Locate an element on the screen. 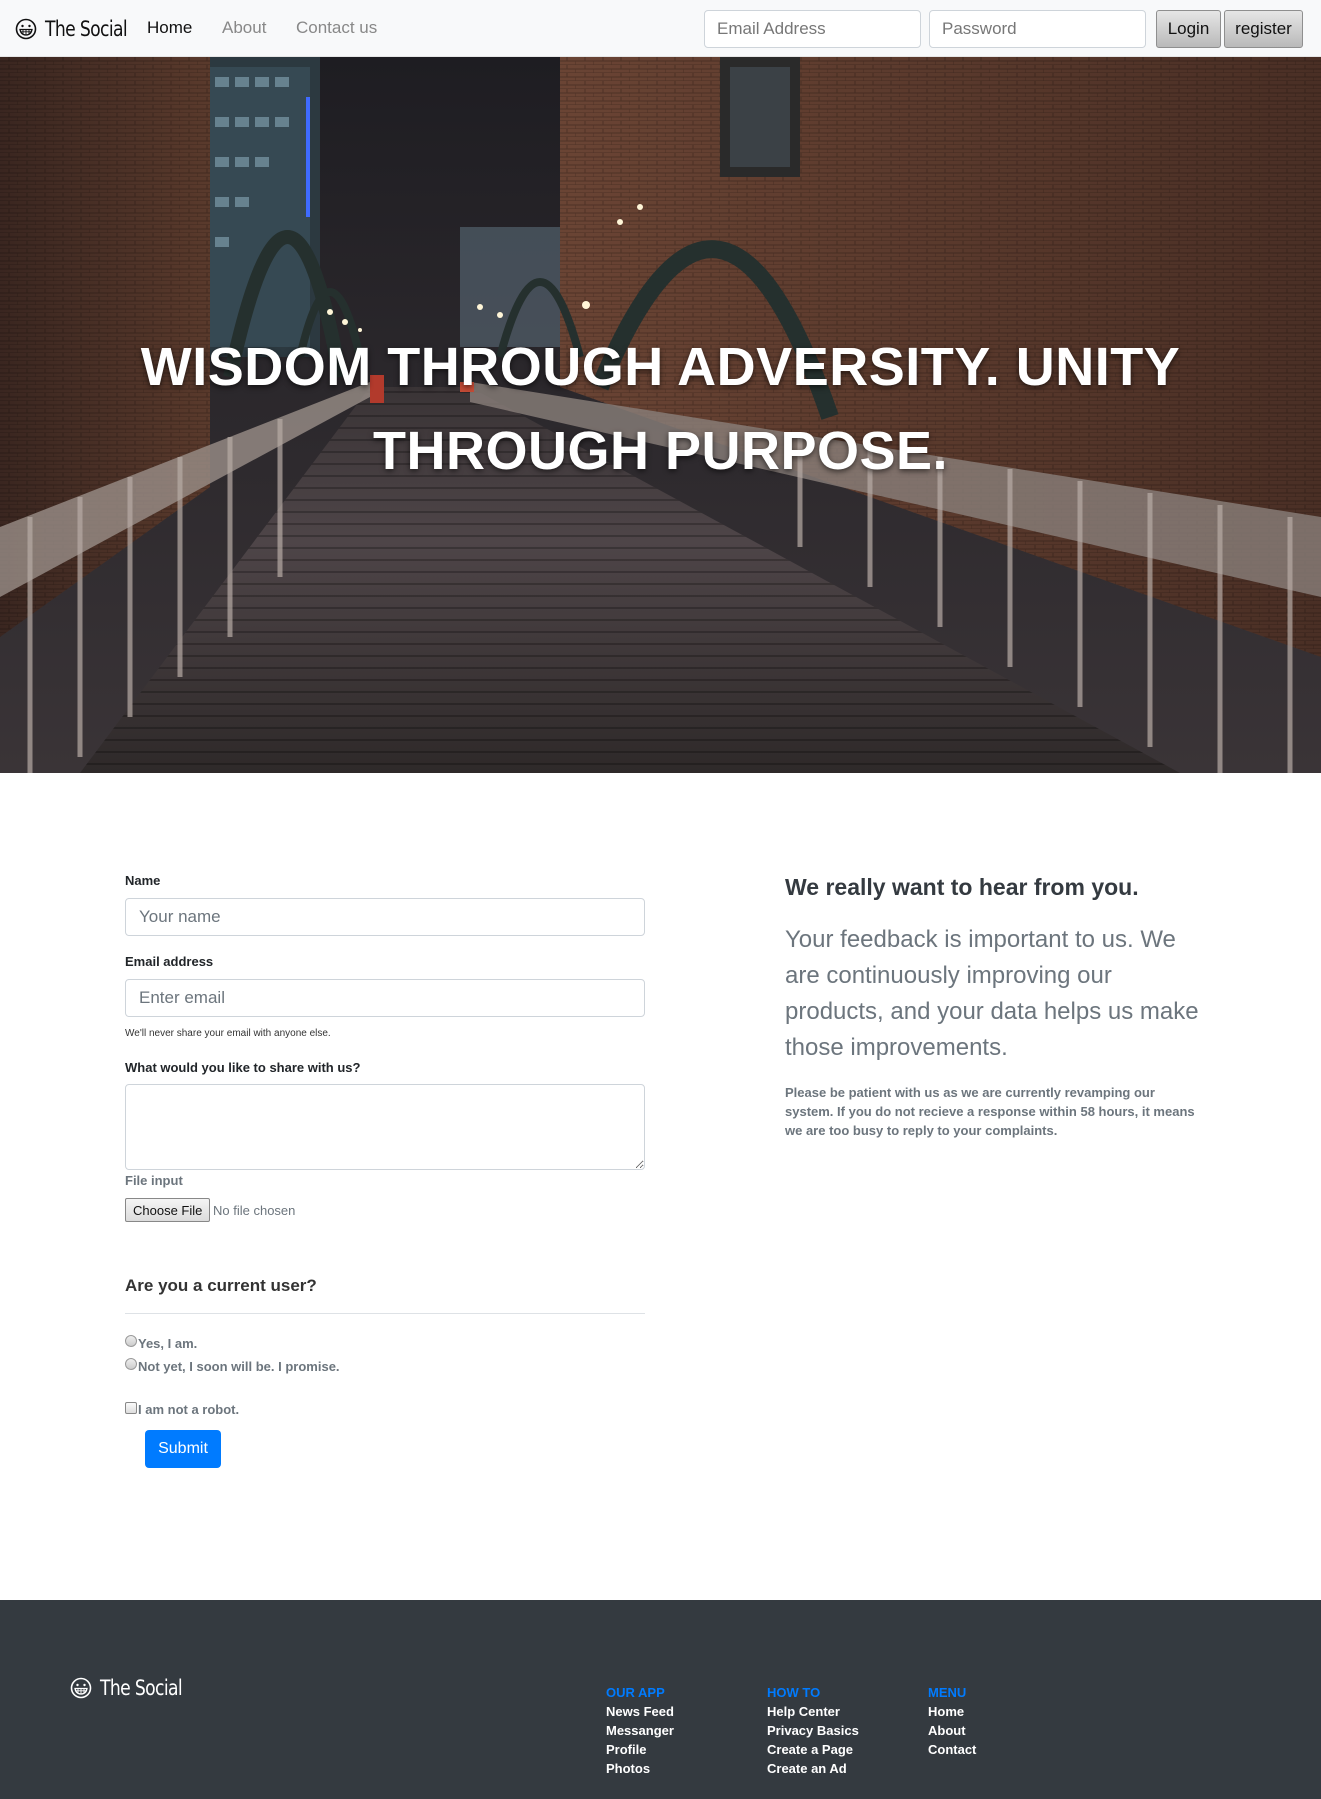 The width and height of the screenshot is (1321, 1799). choose-file-button: Choose File is located at coordinates (168, 1210).